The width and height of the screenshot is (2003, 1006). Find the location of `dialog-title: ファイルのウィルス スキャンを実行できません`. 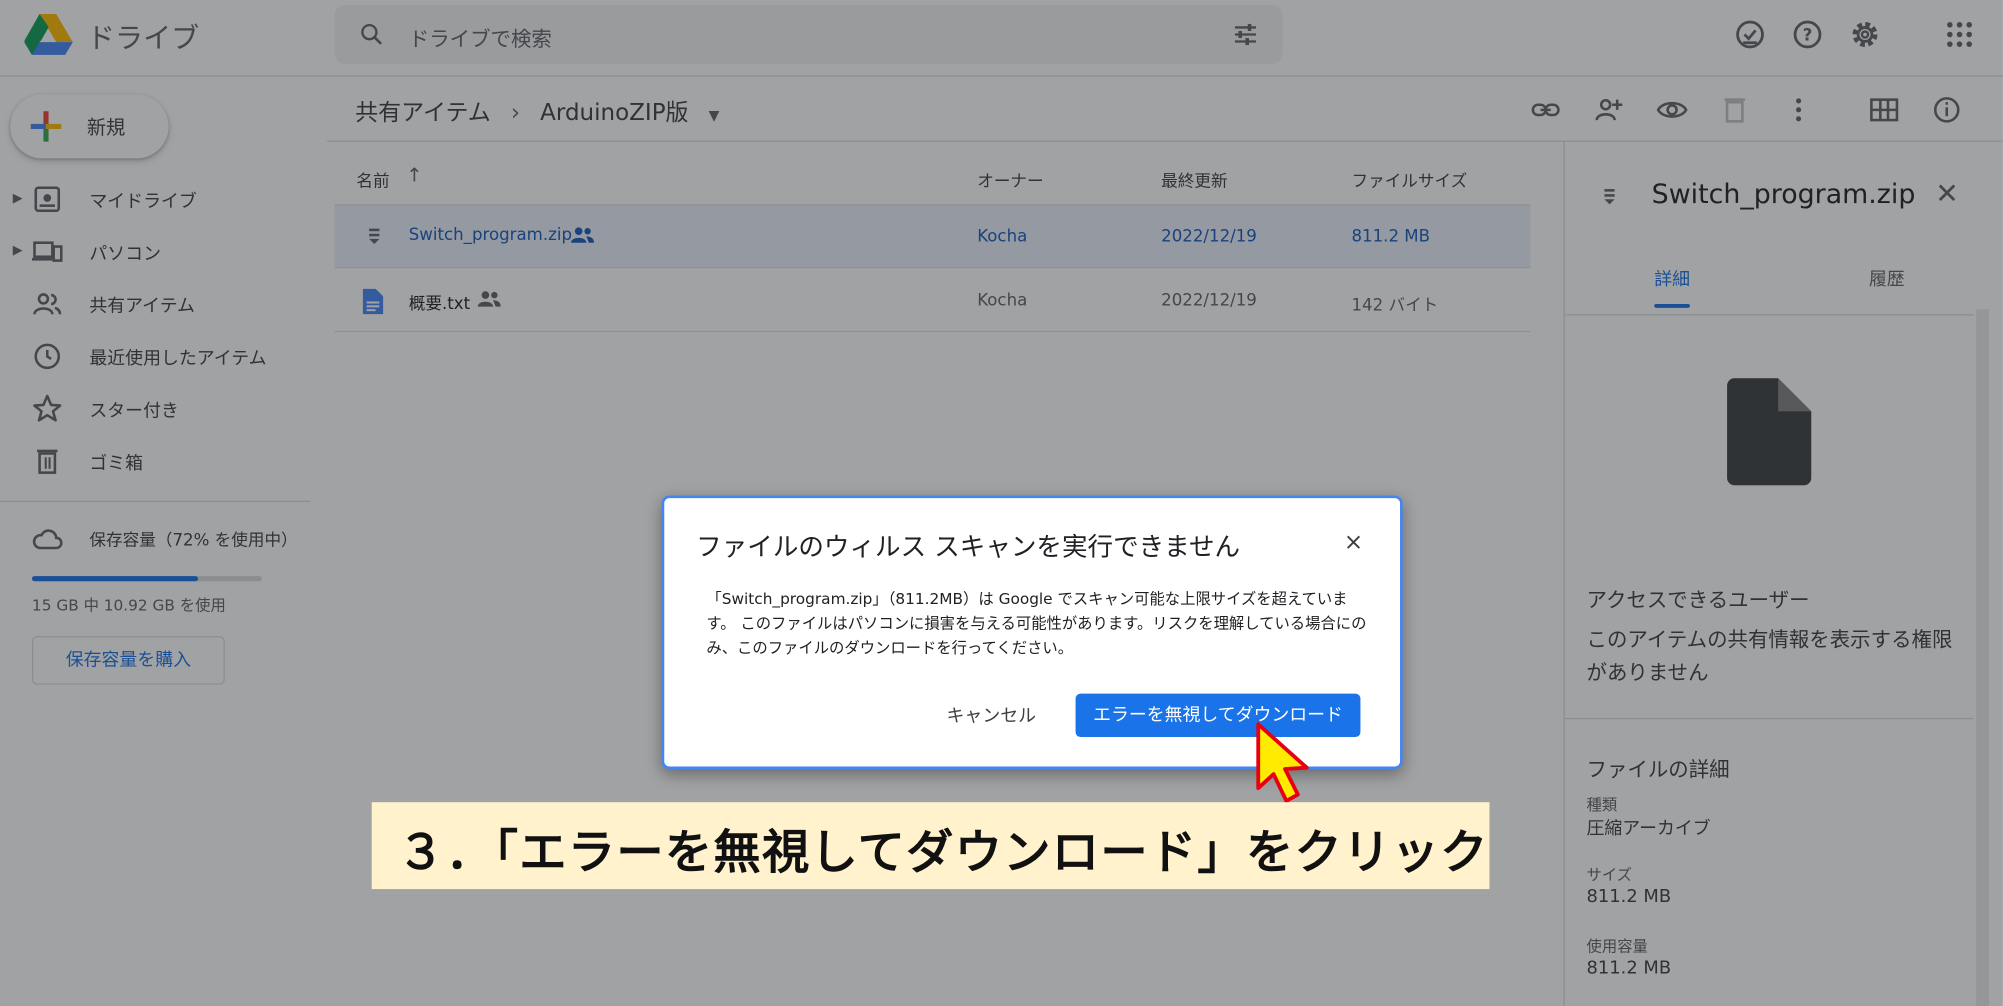

dialog-title: ファイルのウィルス スキャンを実行できません is located at coordinates (968, 547).